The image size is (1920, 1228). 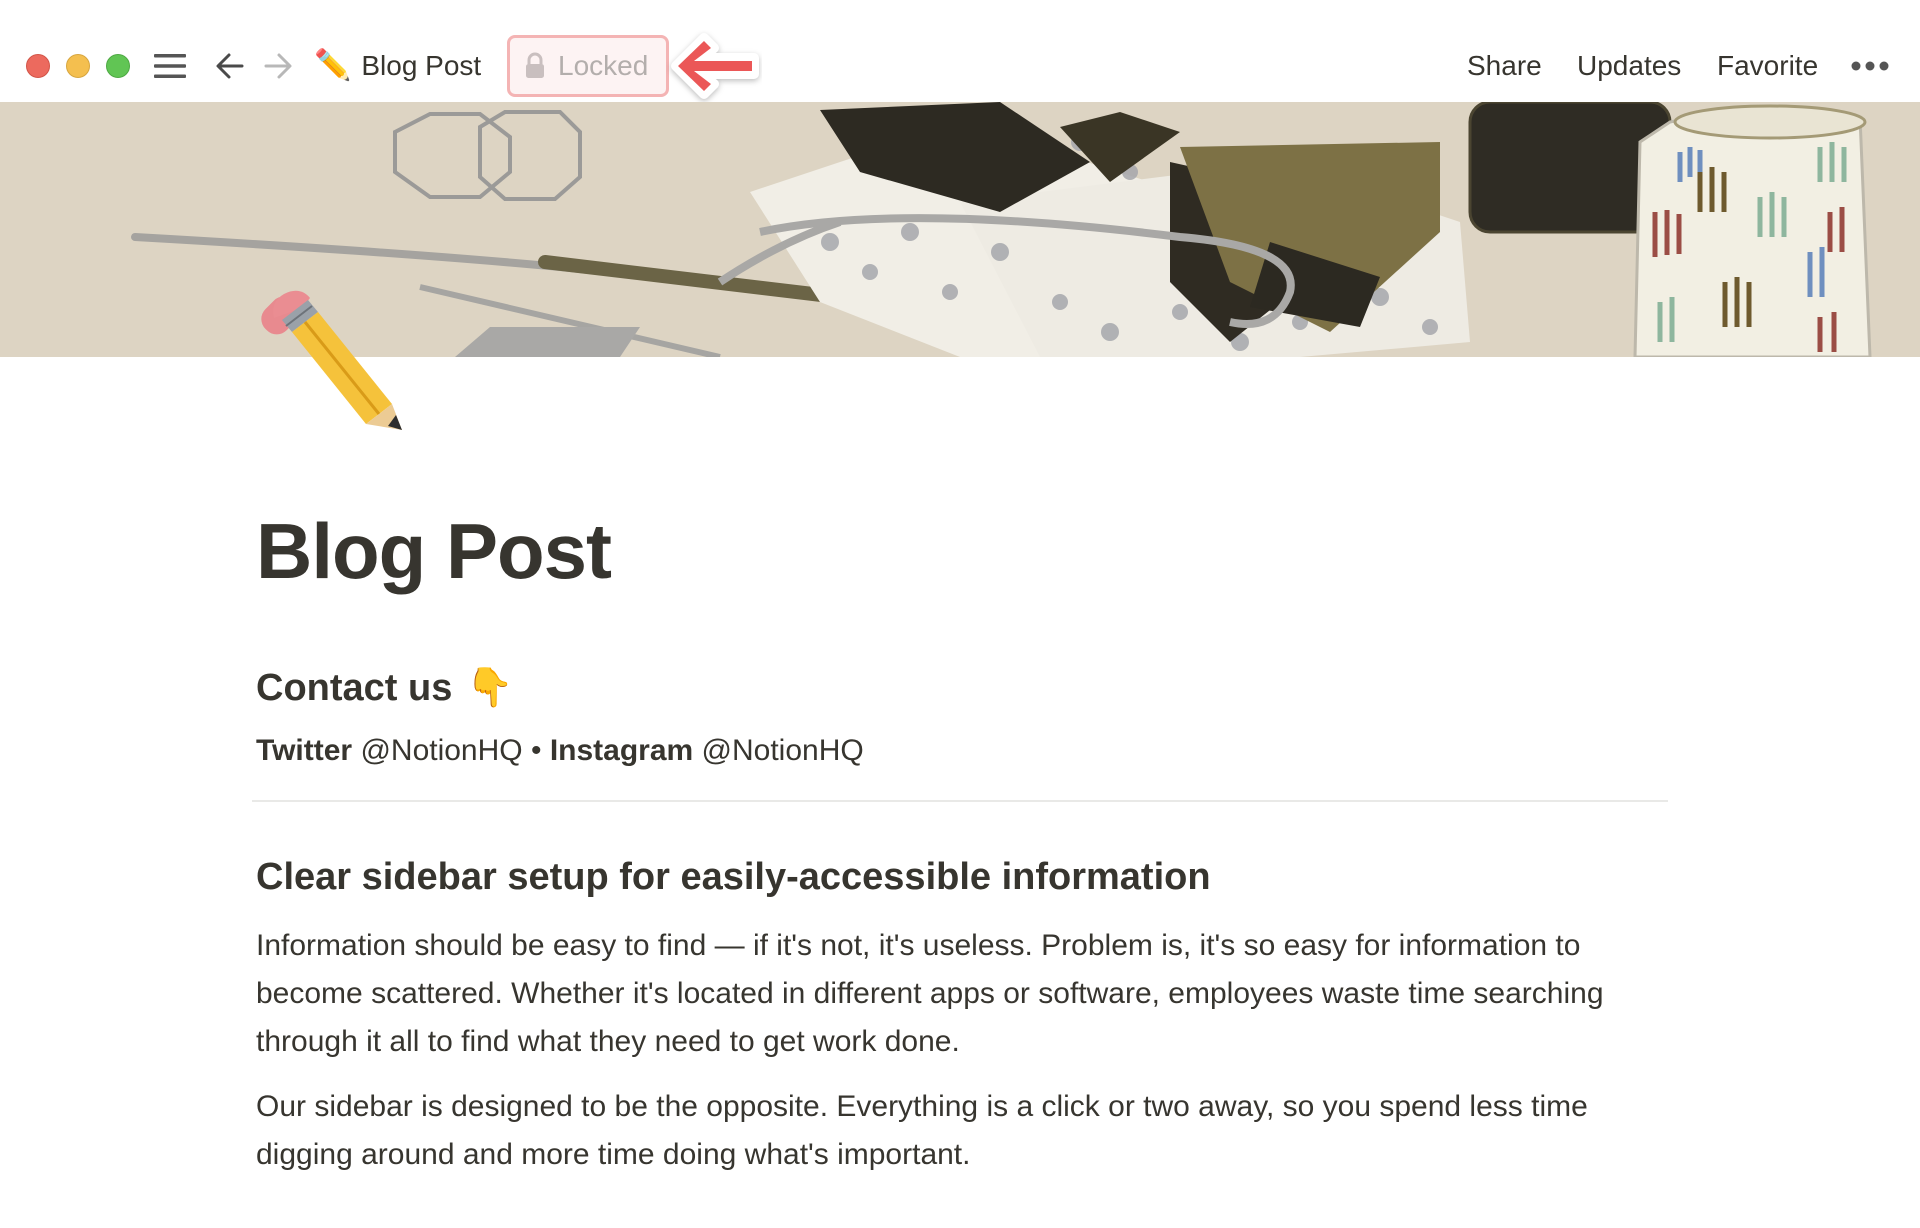 I want to click on social-links: Twitter @NotionHQ • Instagram @NotionHQ, so click(x=560, y=751).